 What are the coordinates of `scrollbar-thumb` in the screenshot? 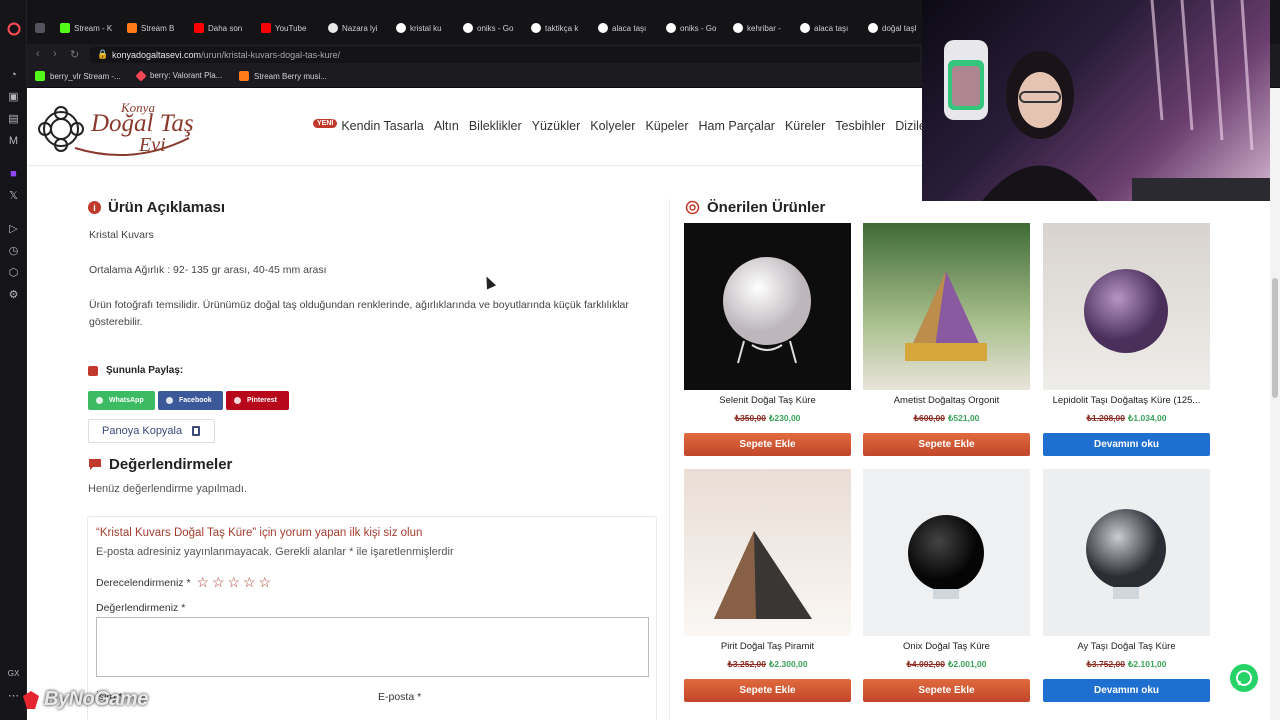 It's located at (1275, 338).